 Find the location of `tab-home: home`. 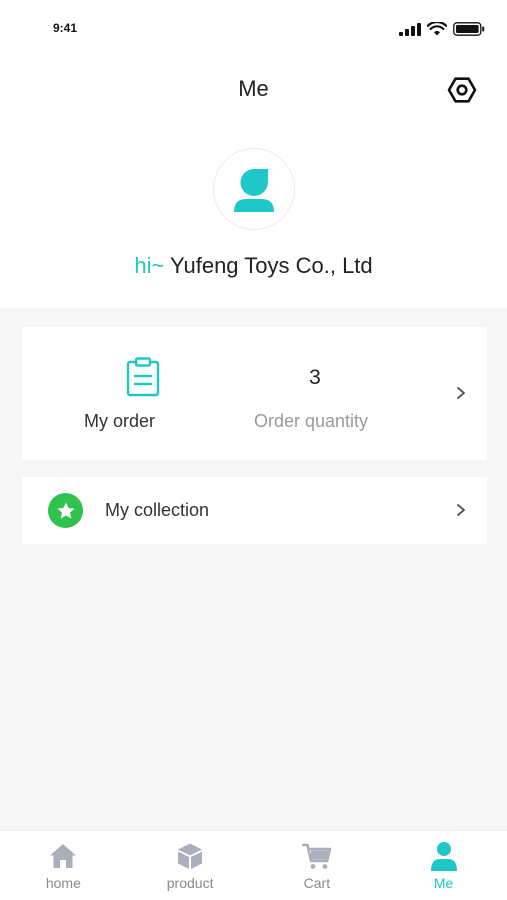

tab-home: home is located at coordinates (63, 865).